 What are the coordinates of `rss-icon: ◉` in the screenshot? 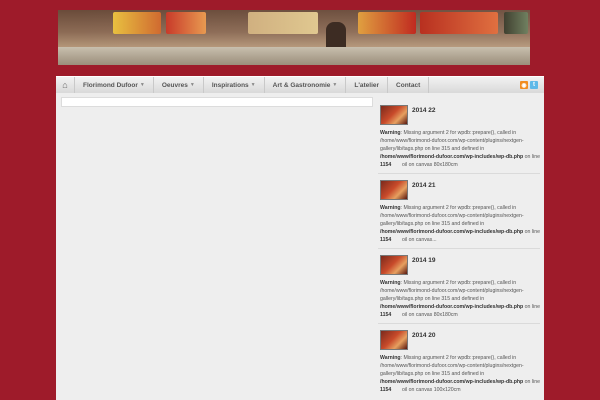 It's located at (524, 85).